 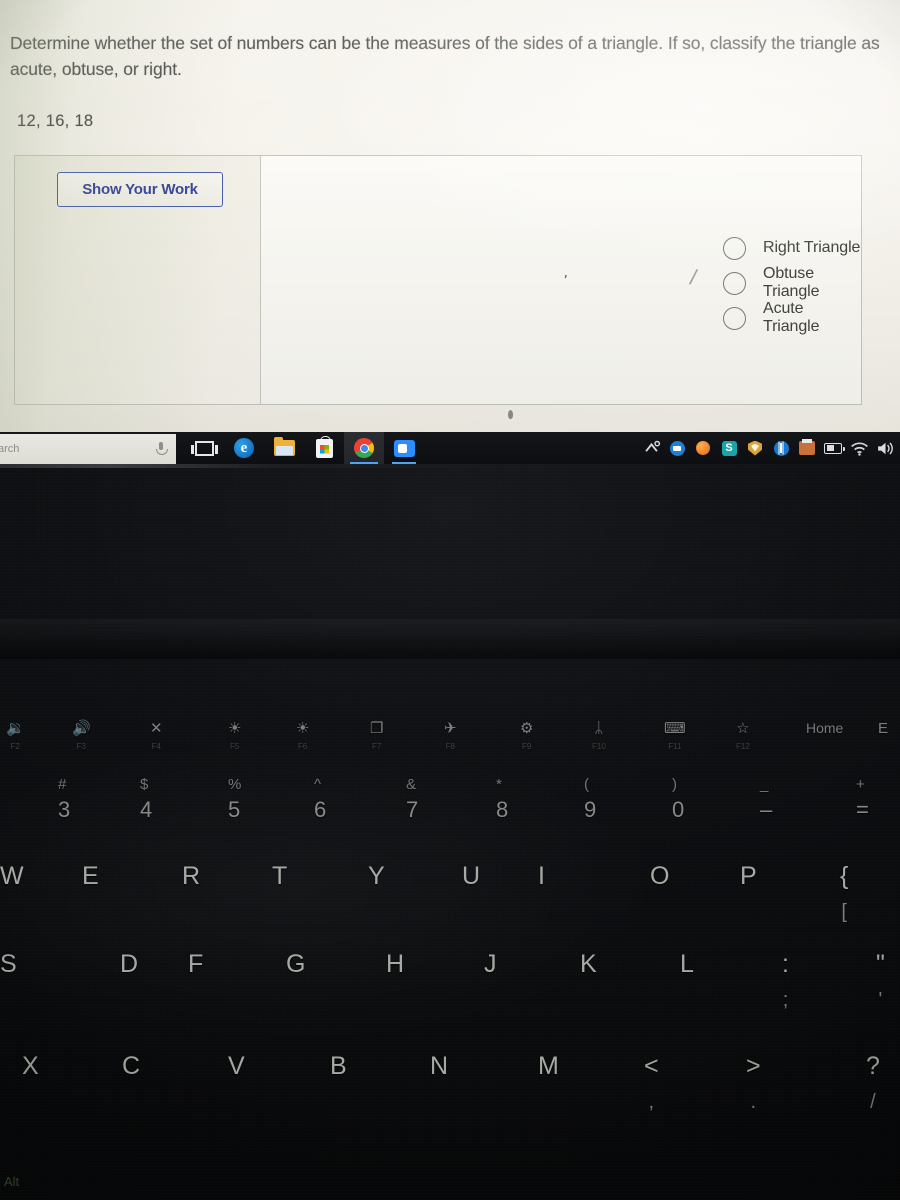 I want to click on settings-gear-icon: ⚙ F9, so click(x=526, y=744).